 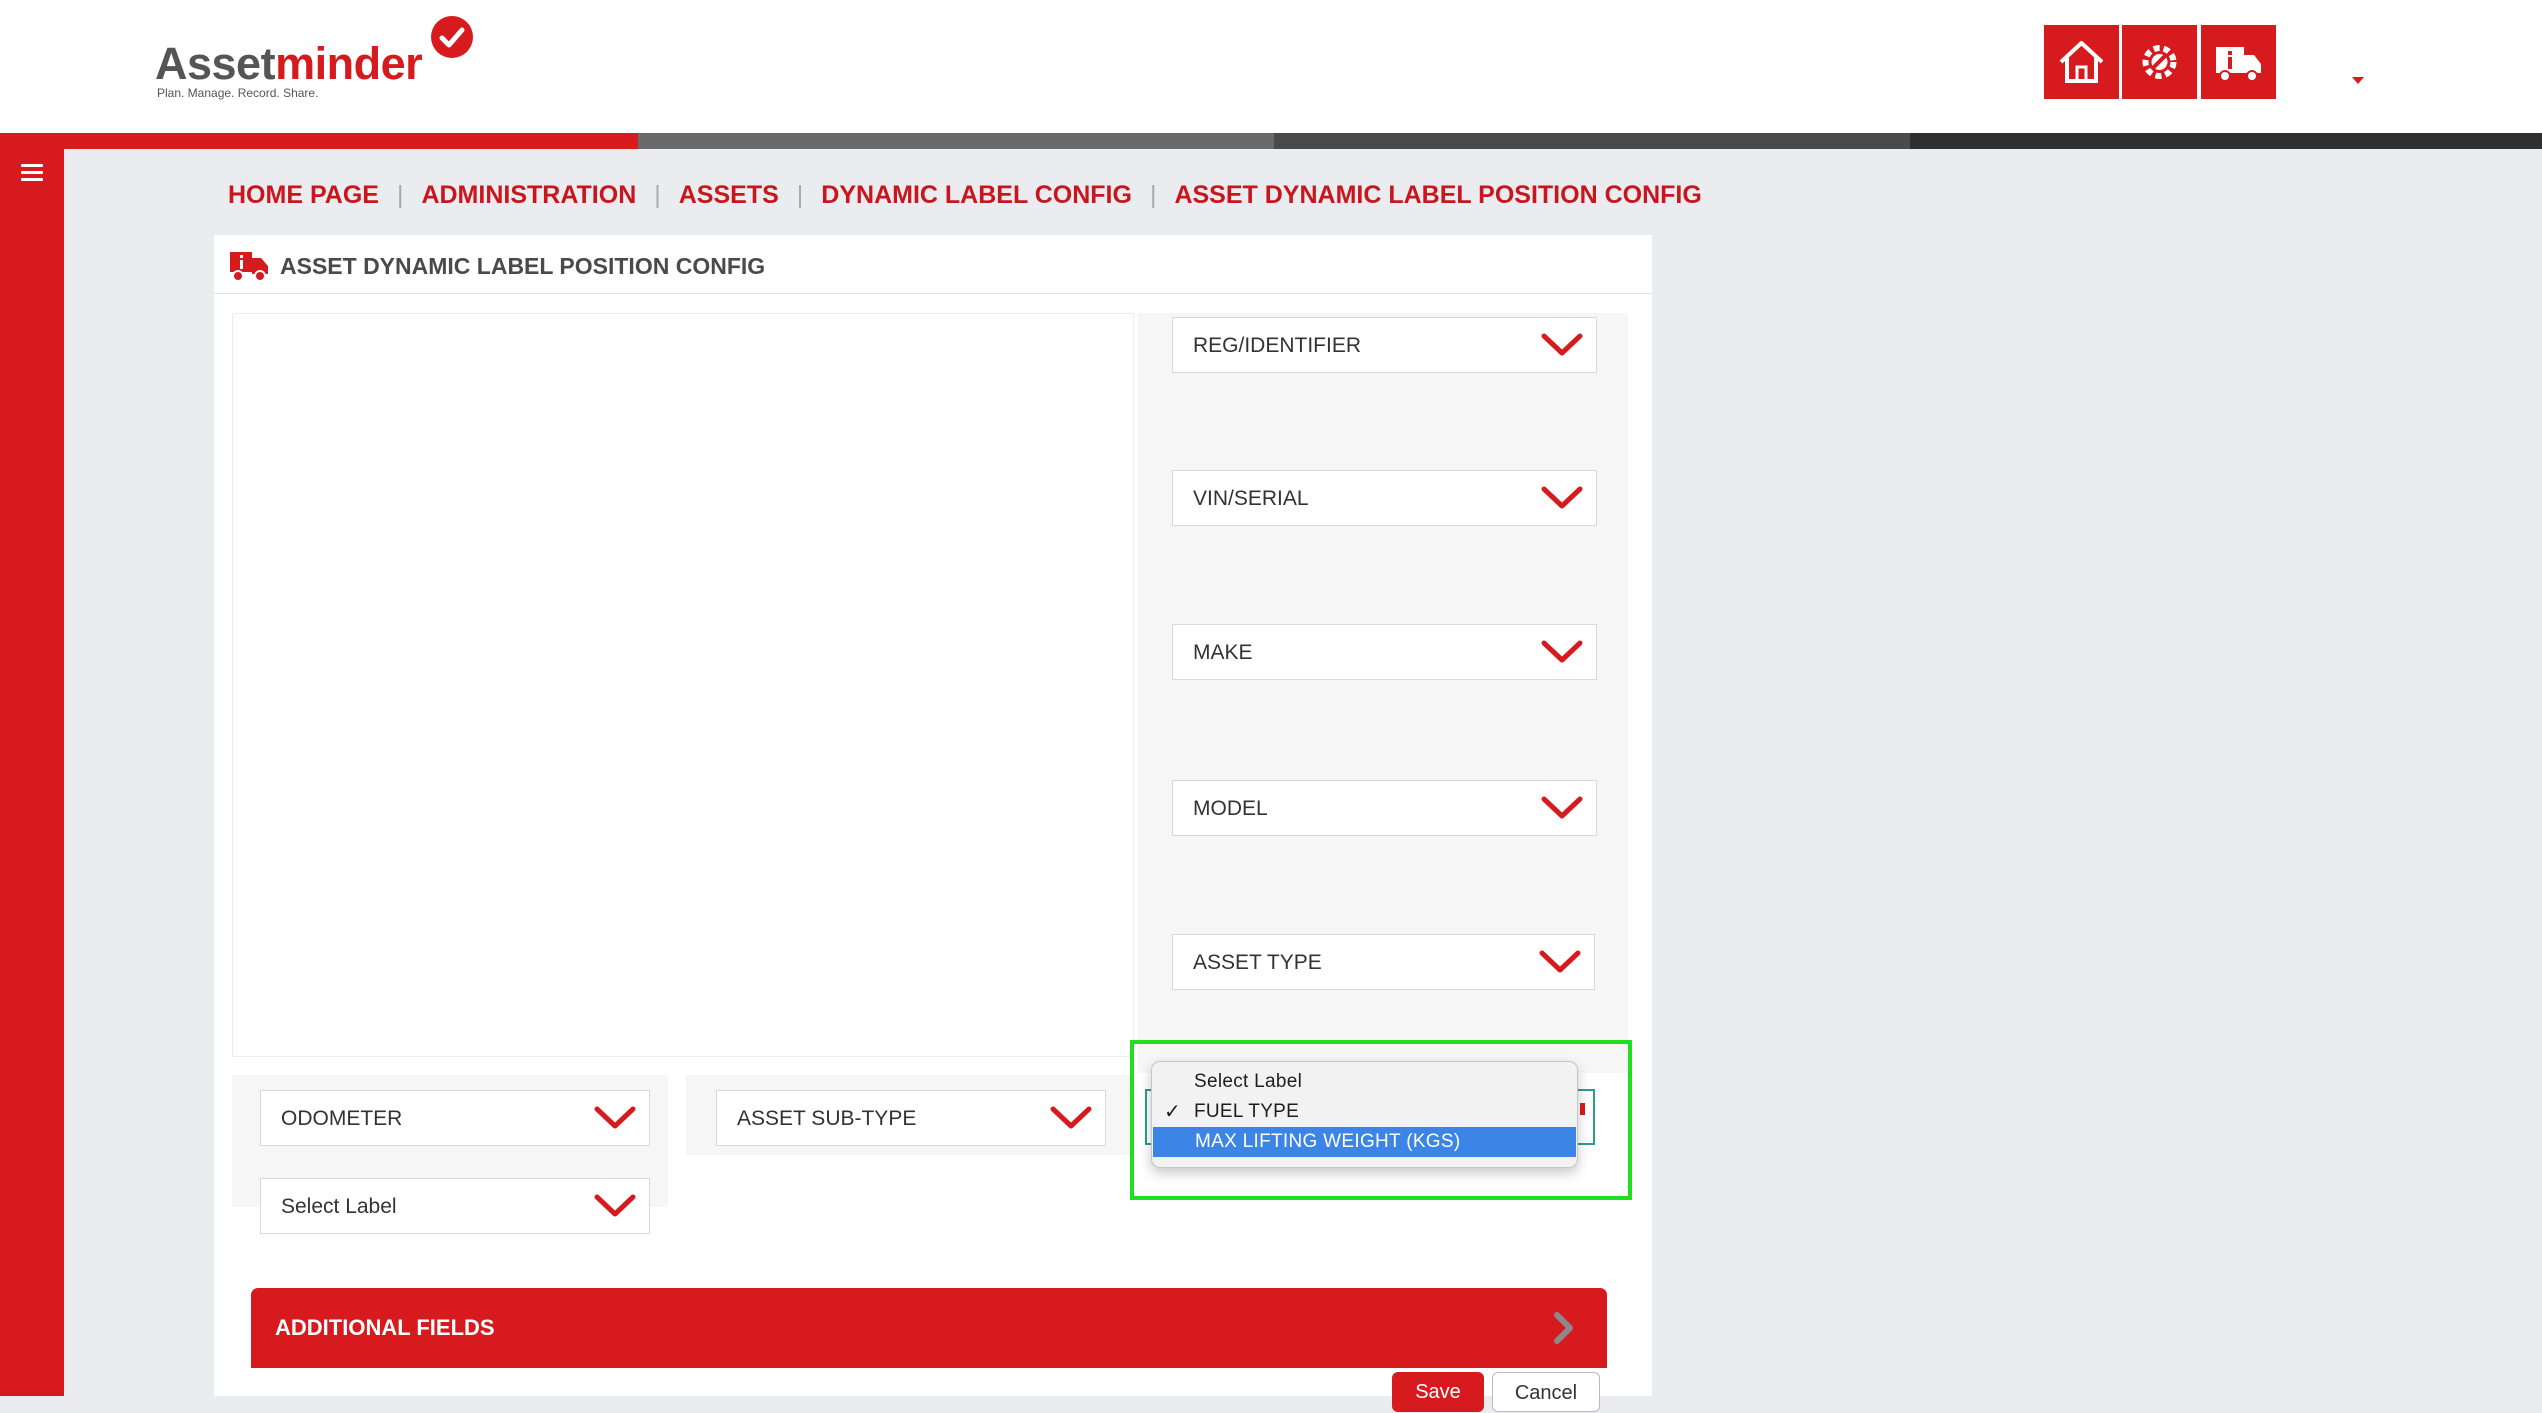 What do you see at coordinates (933, 293) in the screenshot?
I see `divider` at bounding box center [933, 293].